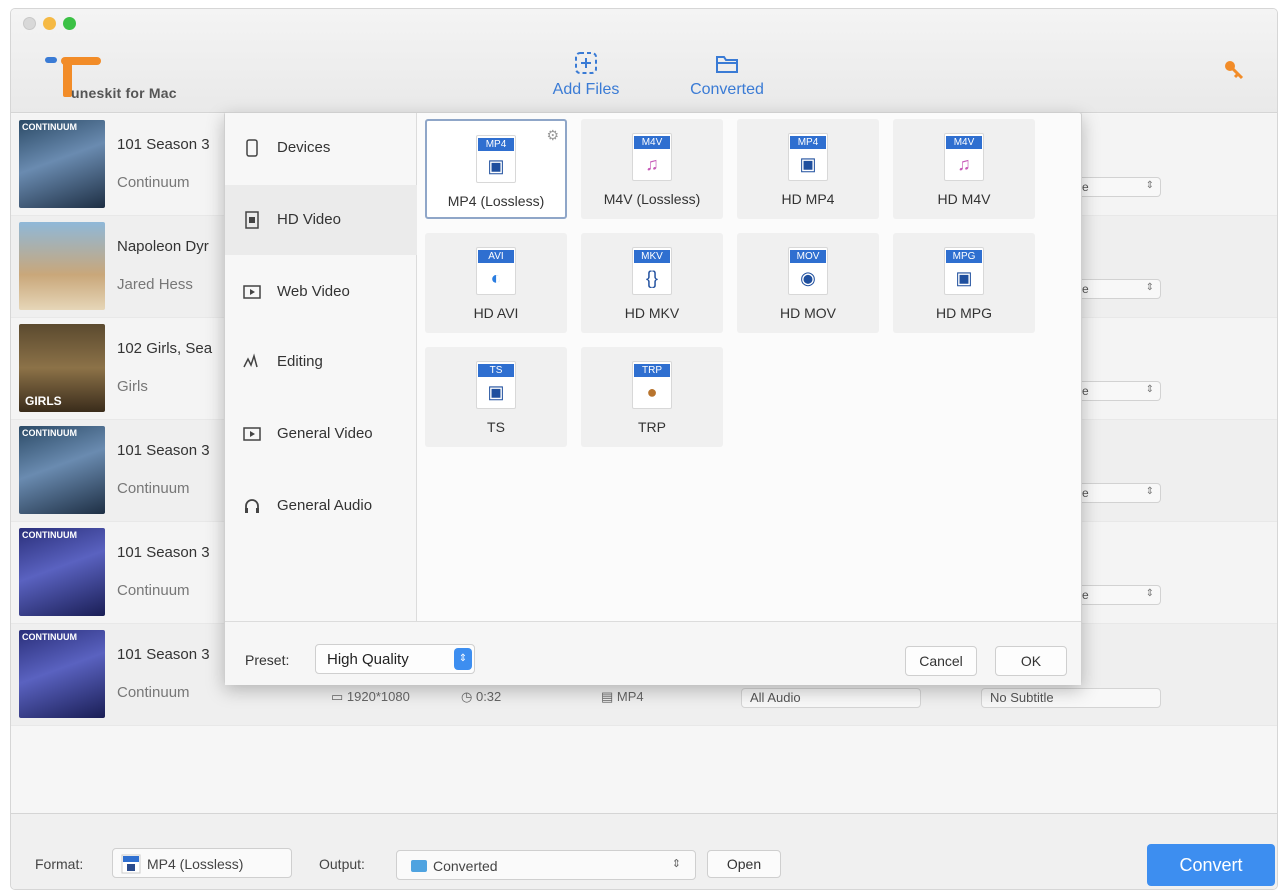 The image size is (1278, 890). I want to click on dialog-footer: Preset: High Quality ⇕ Cancel OK, so click(653, 653).